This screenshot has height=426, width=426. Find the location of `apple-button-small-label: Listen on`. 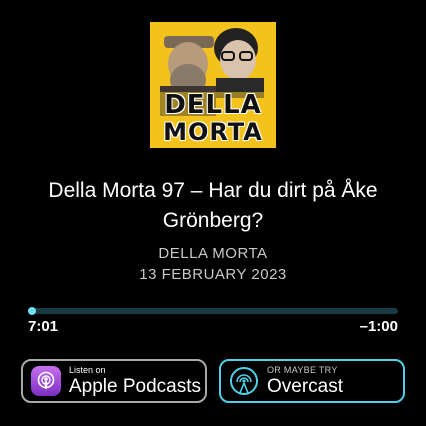

apple-button-small-label: Listen on is located at coordinates (87, 370).